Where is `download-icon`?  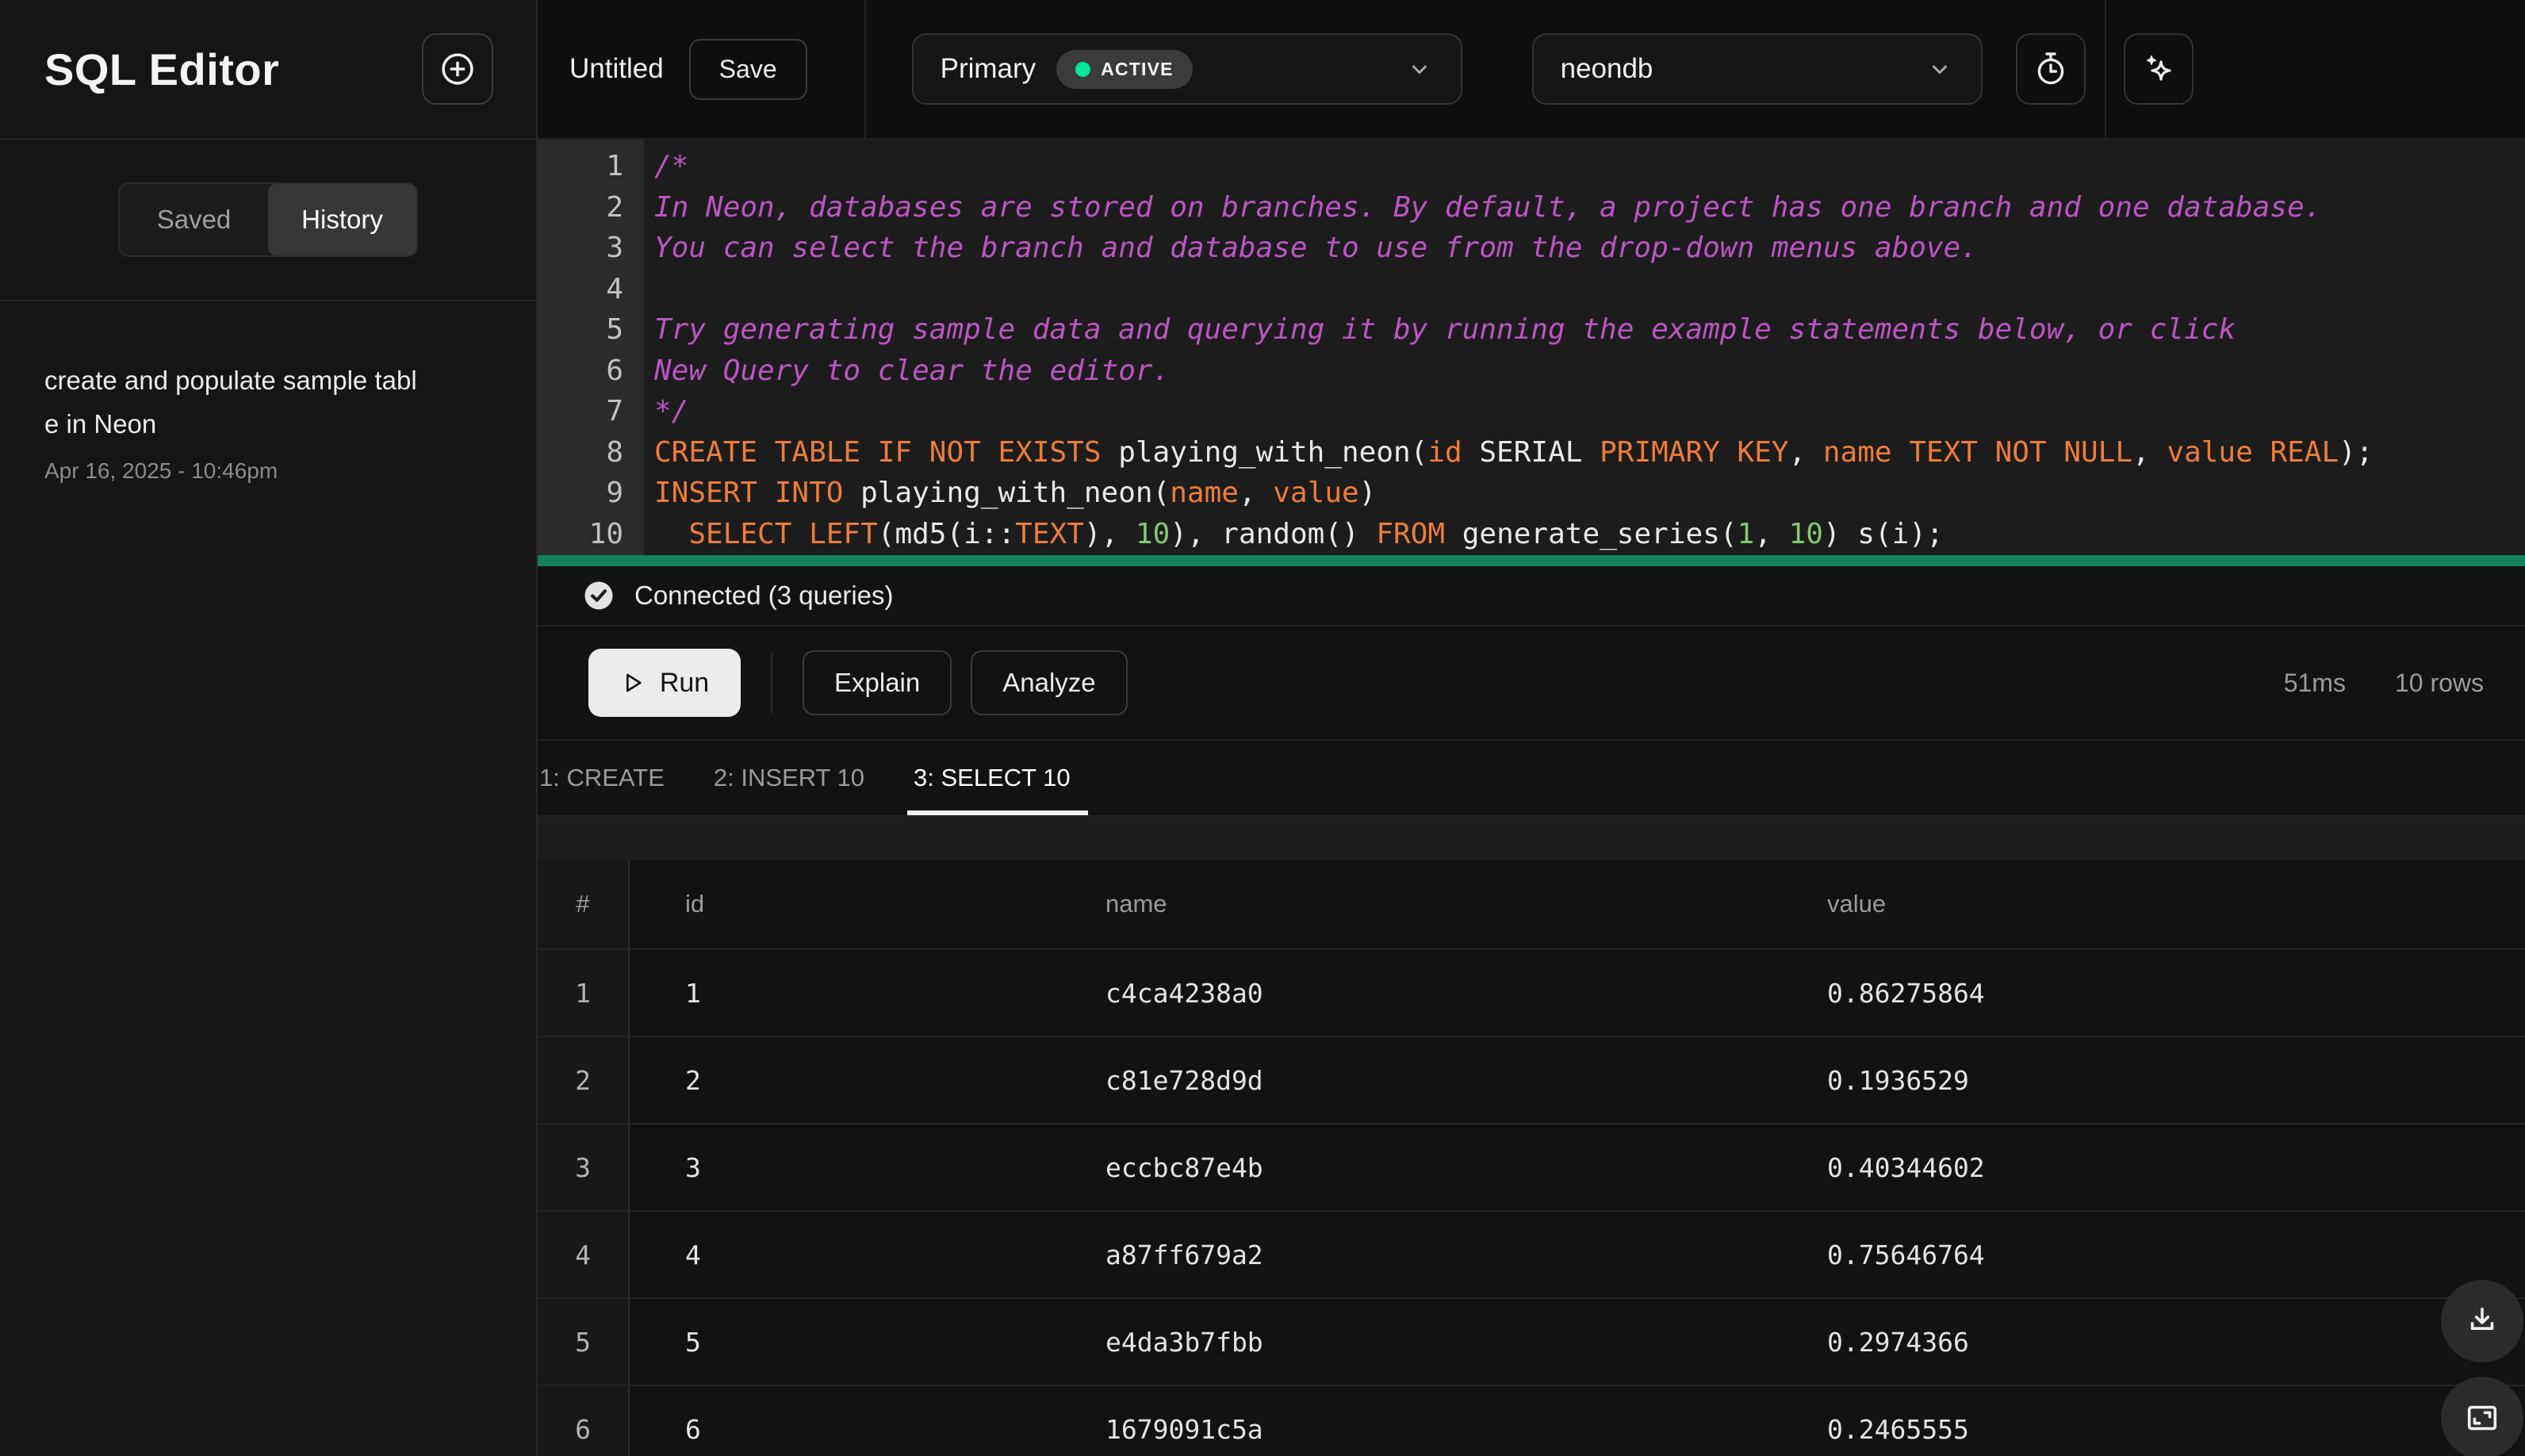 download-icon is located at coordinates (2482, 1321).